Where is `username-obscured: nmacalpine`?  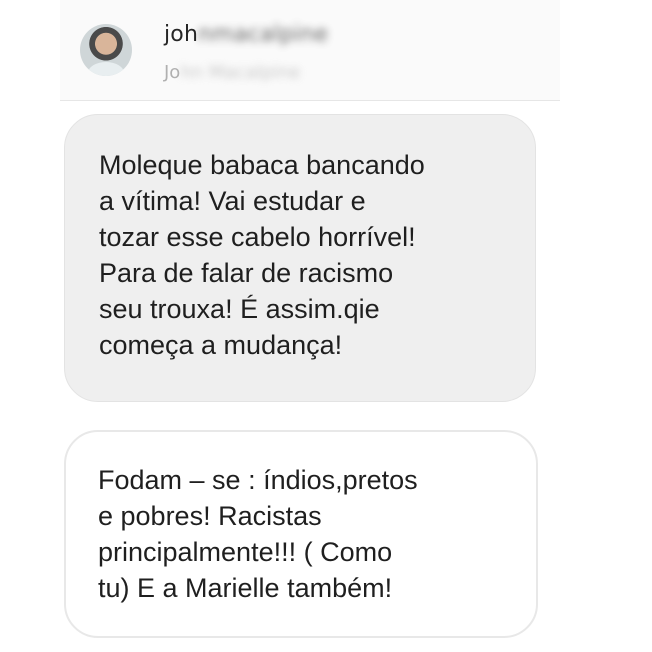
username-obscured: nmacalpine is located at coordinates (263, 34).